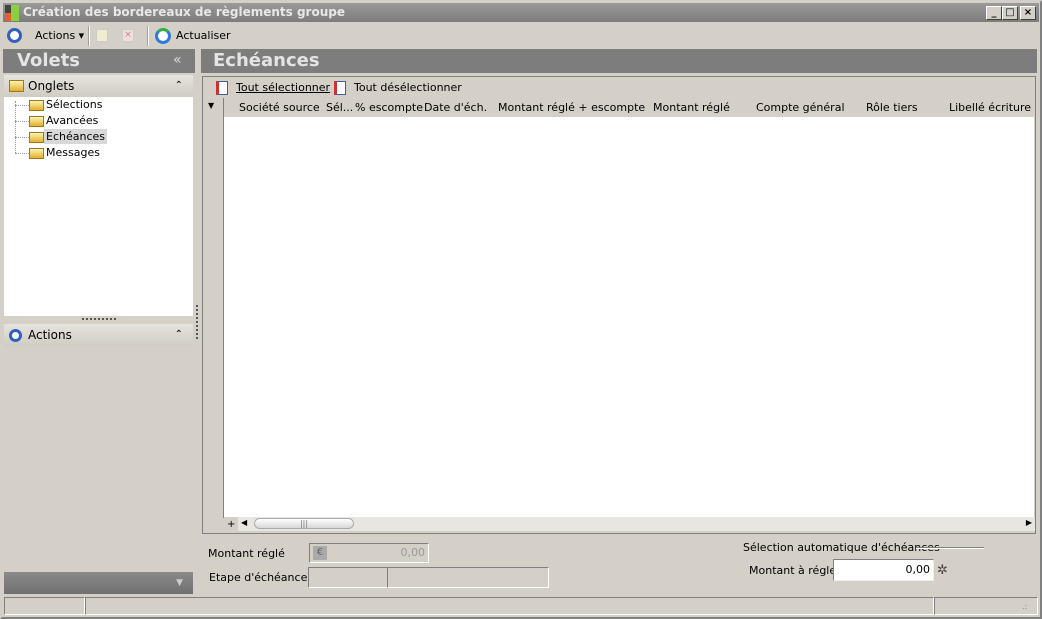  I want to click on deselect-all-button: Tout désélectionner, so click(408, 88).